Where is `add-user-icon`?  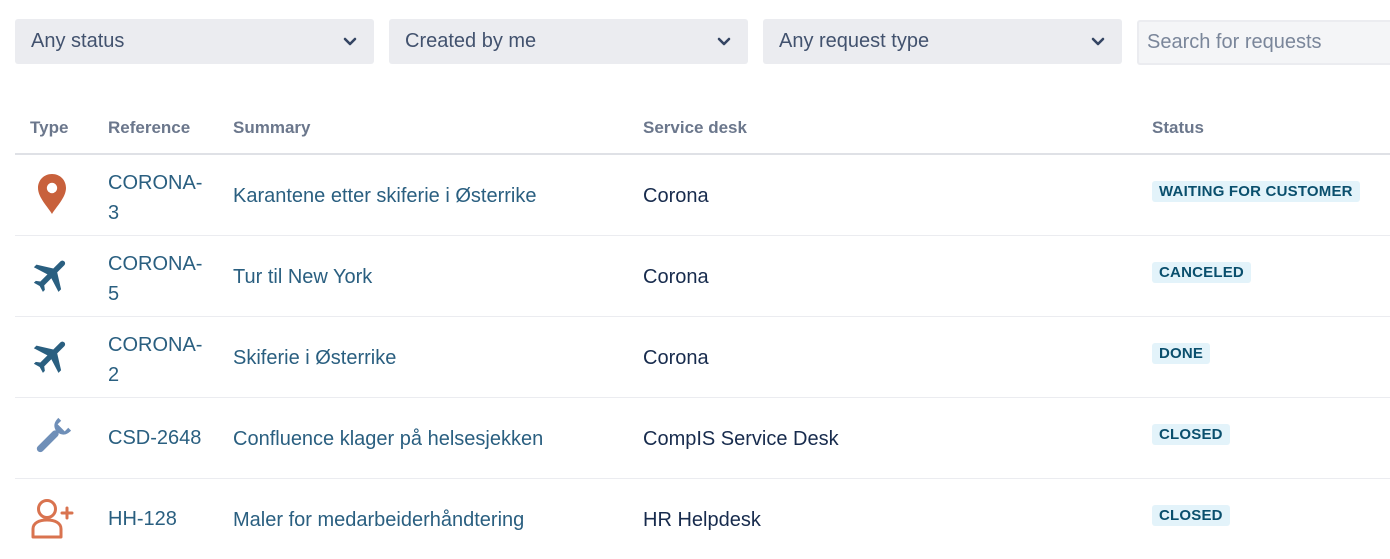
add-user-icon is located at coordinates (52, 518).